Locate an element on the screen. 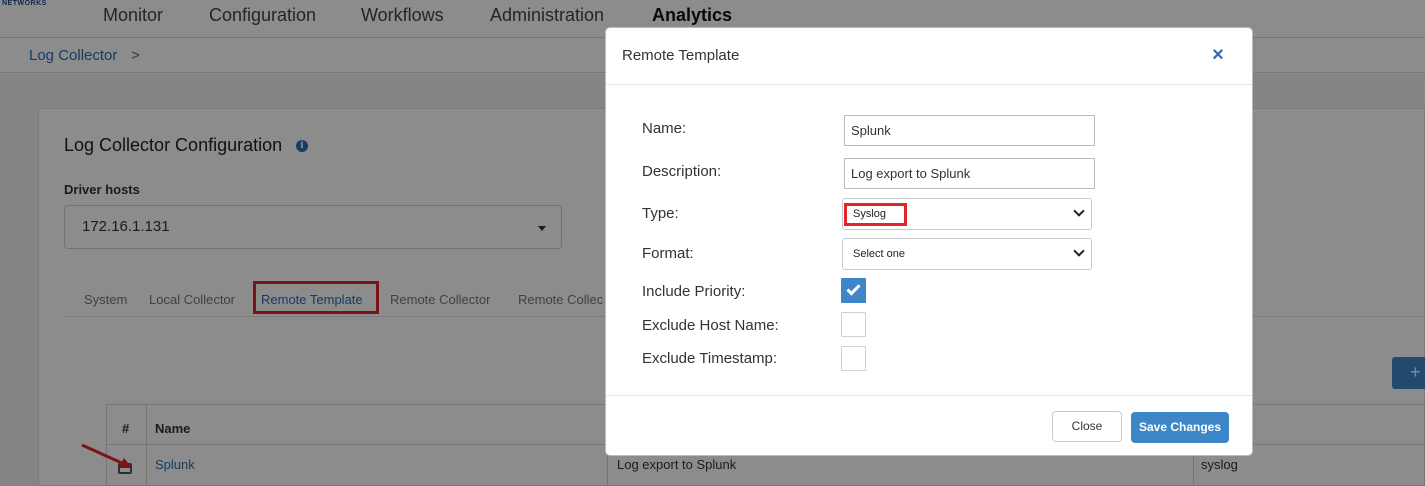 Image resolution: width=1425 pixels, height=486 pixels. modal-header-divider is located at coordinates (929, 84).